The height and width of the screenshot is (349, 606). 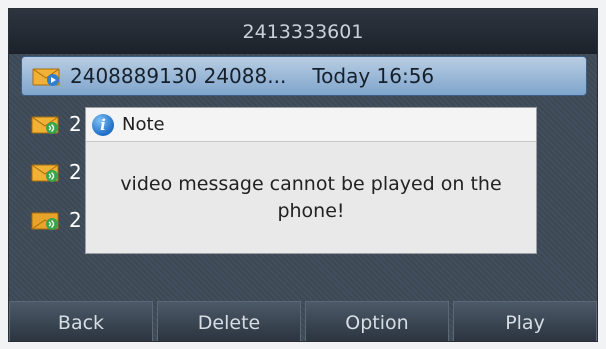 What do you see at coordinates (81, 321) in the screenshot?
I see `back-softkey: Back` at bounding box center [81, 321].